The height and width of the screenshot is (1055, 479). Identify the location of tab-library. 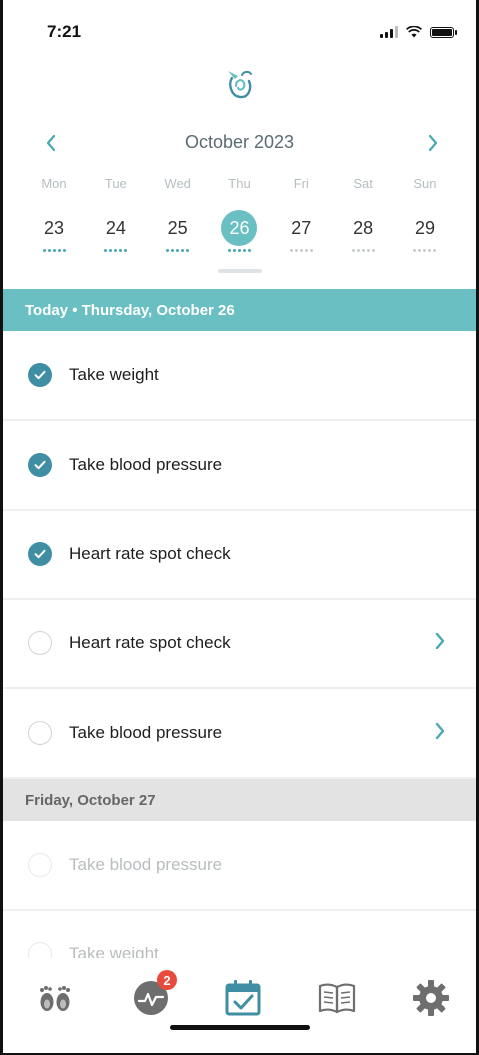
(337, 998).